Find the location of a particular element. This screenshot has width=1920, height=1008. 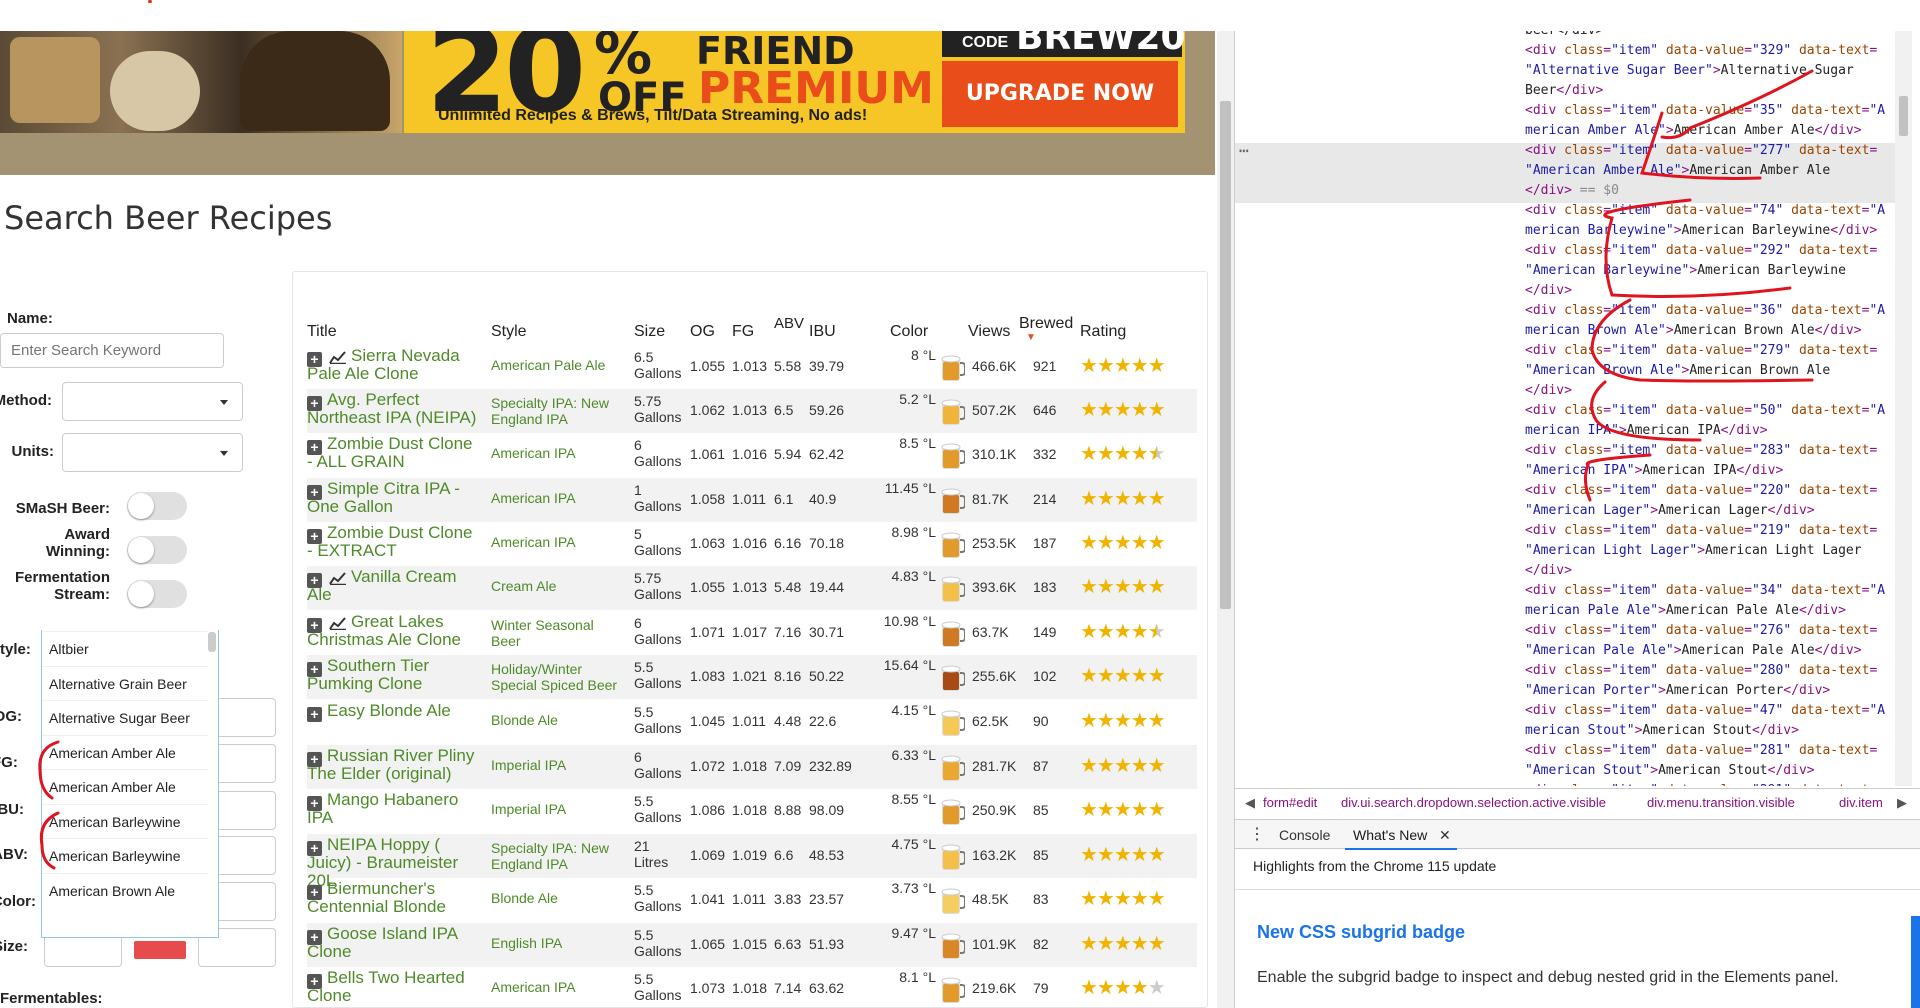

style-link: Winter Seasonal Beer is located at coordinates (558, 633).